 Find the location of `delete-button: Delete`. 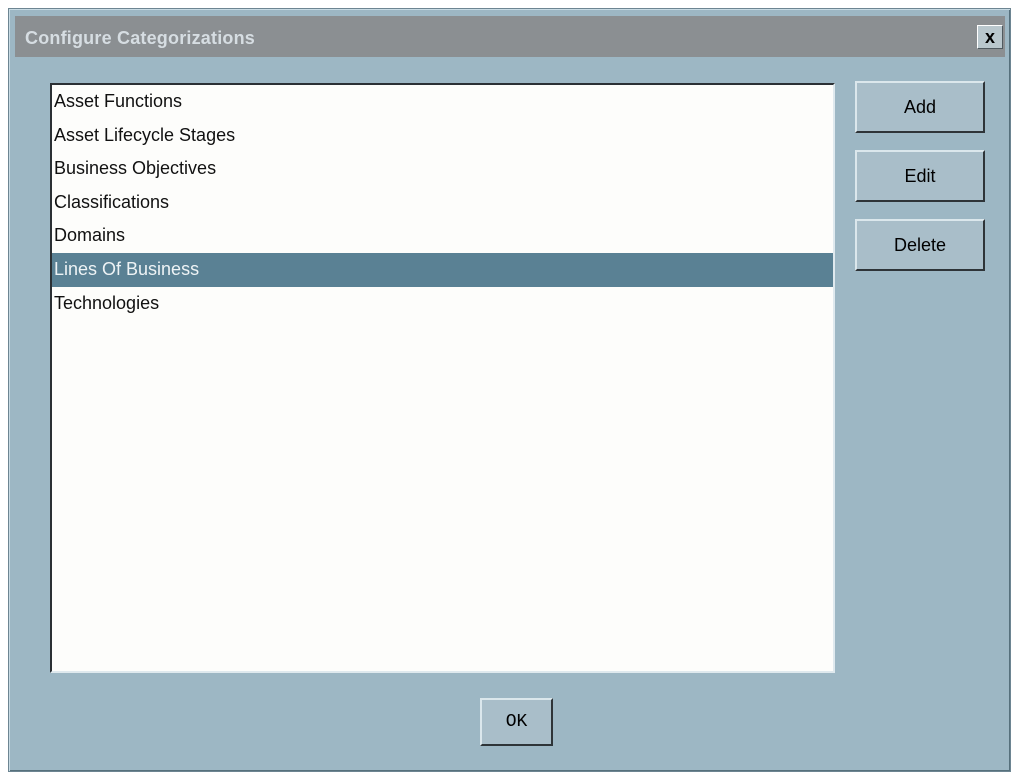

delete-button: Delete is located at coordinates (920, 245).